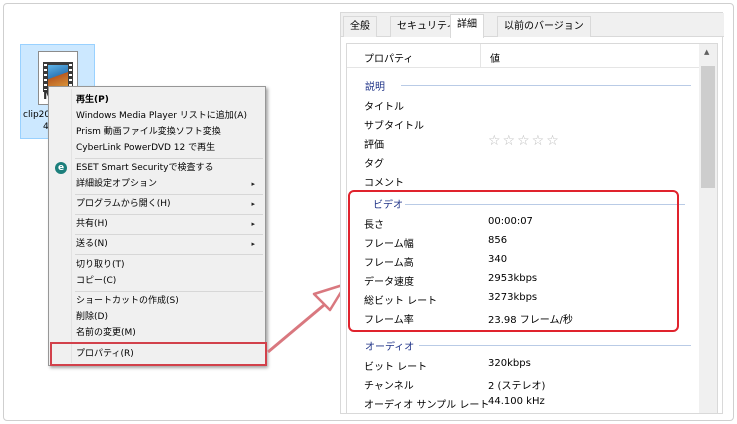 The width and height of the screenshot is (737, 424). Describe the element at coordinates (523, 161) in the screenshot. I see `property-row: タグ` at that location.